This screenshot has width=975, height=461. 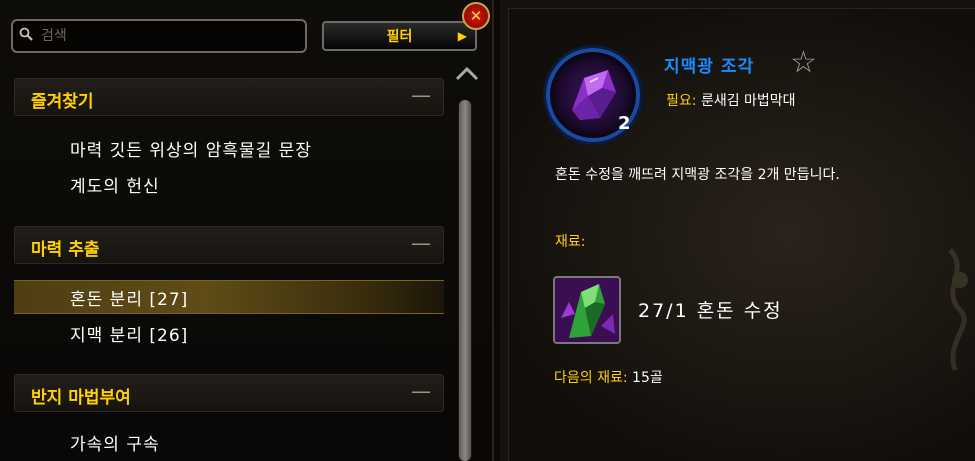 What do you see at coordinates (115, 442) in the screenshot?
I see `recipe-item: 가속의 구속` at bounding box center [115, 442].